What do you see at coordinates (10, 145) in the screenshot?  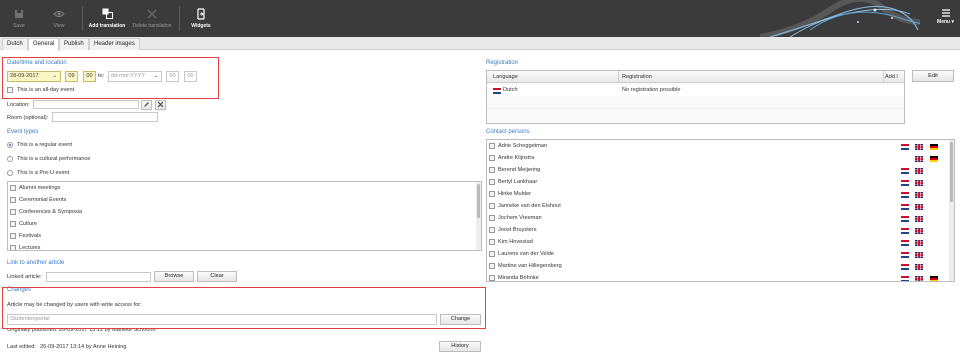 I see `radio-regular-event` at bounding box center [10, 145].